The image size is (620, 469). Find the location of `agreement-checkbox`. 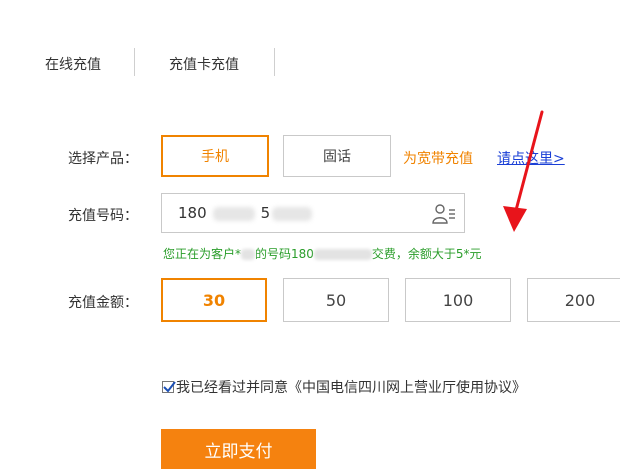

agreement-checkbox is located at coordinates (169, 387).